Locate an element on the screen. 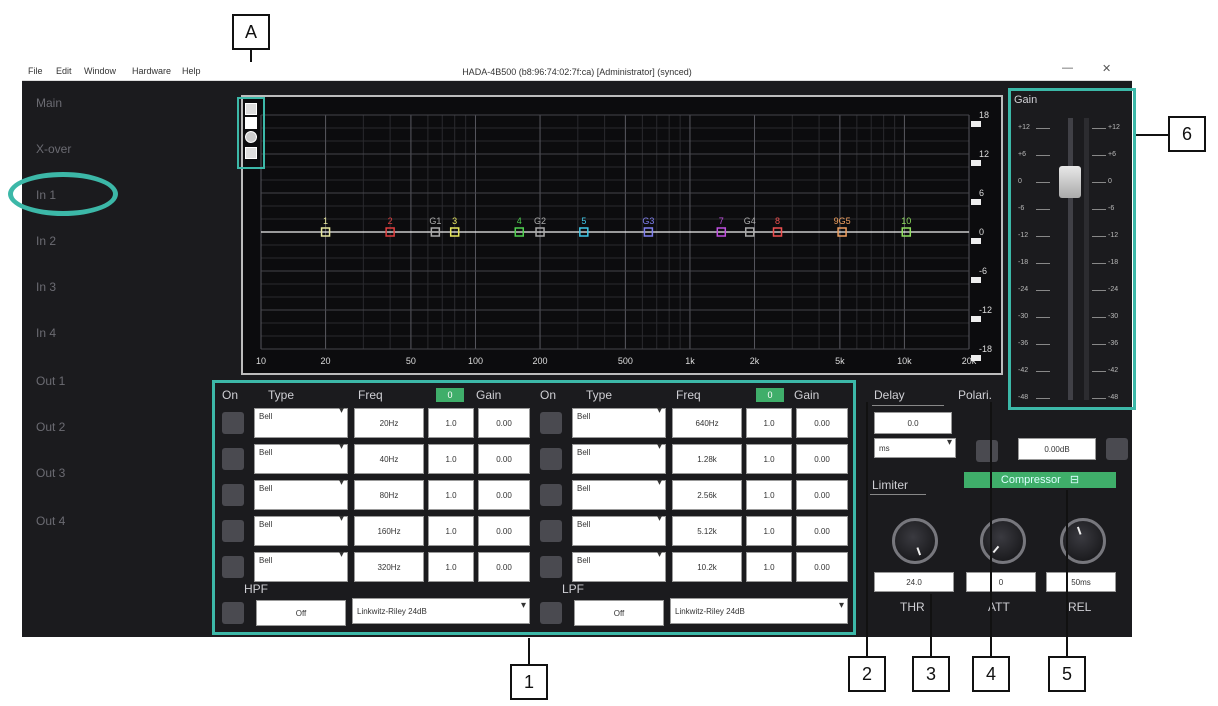  sidebar-item-out4: Out 4 is located at coordinates (50, 521).